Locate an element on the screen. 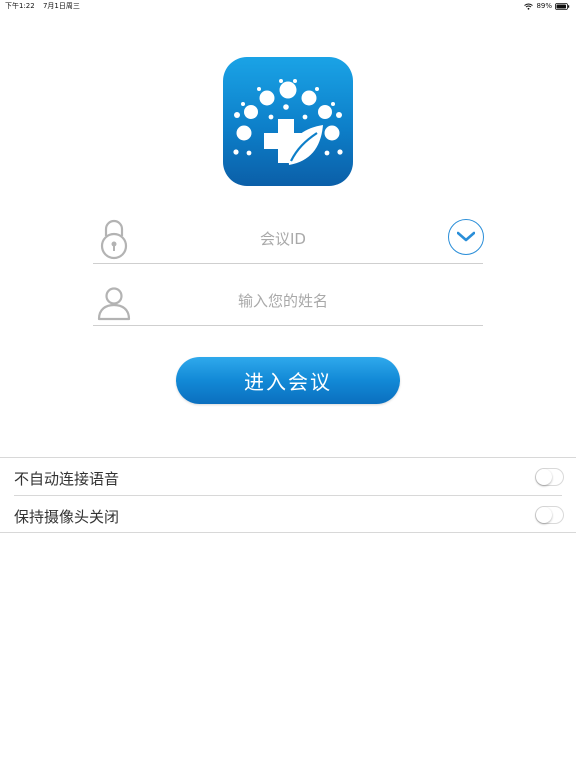 The image size is (576, 768). settings-list: 不自动连接语音 保持摄像头关闭 is located at coordinates (288, 495).